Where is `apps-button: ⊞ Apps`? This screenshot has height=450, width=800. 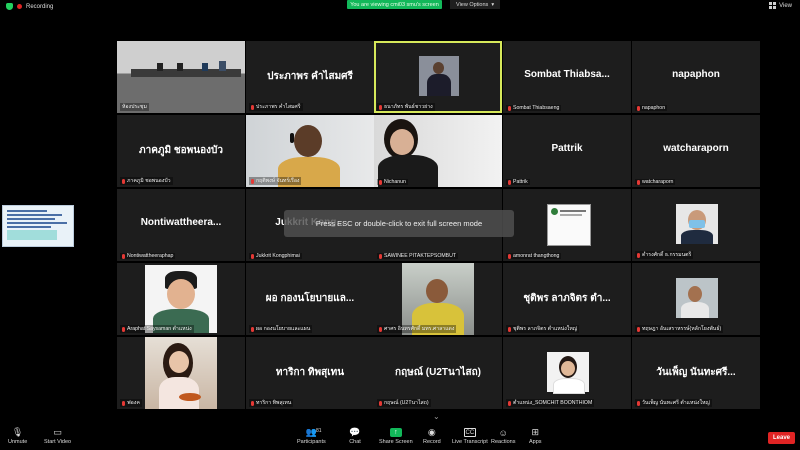
apps-button: ⊞ Apps is located at coordinates (535, 436).